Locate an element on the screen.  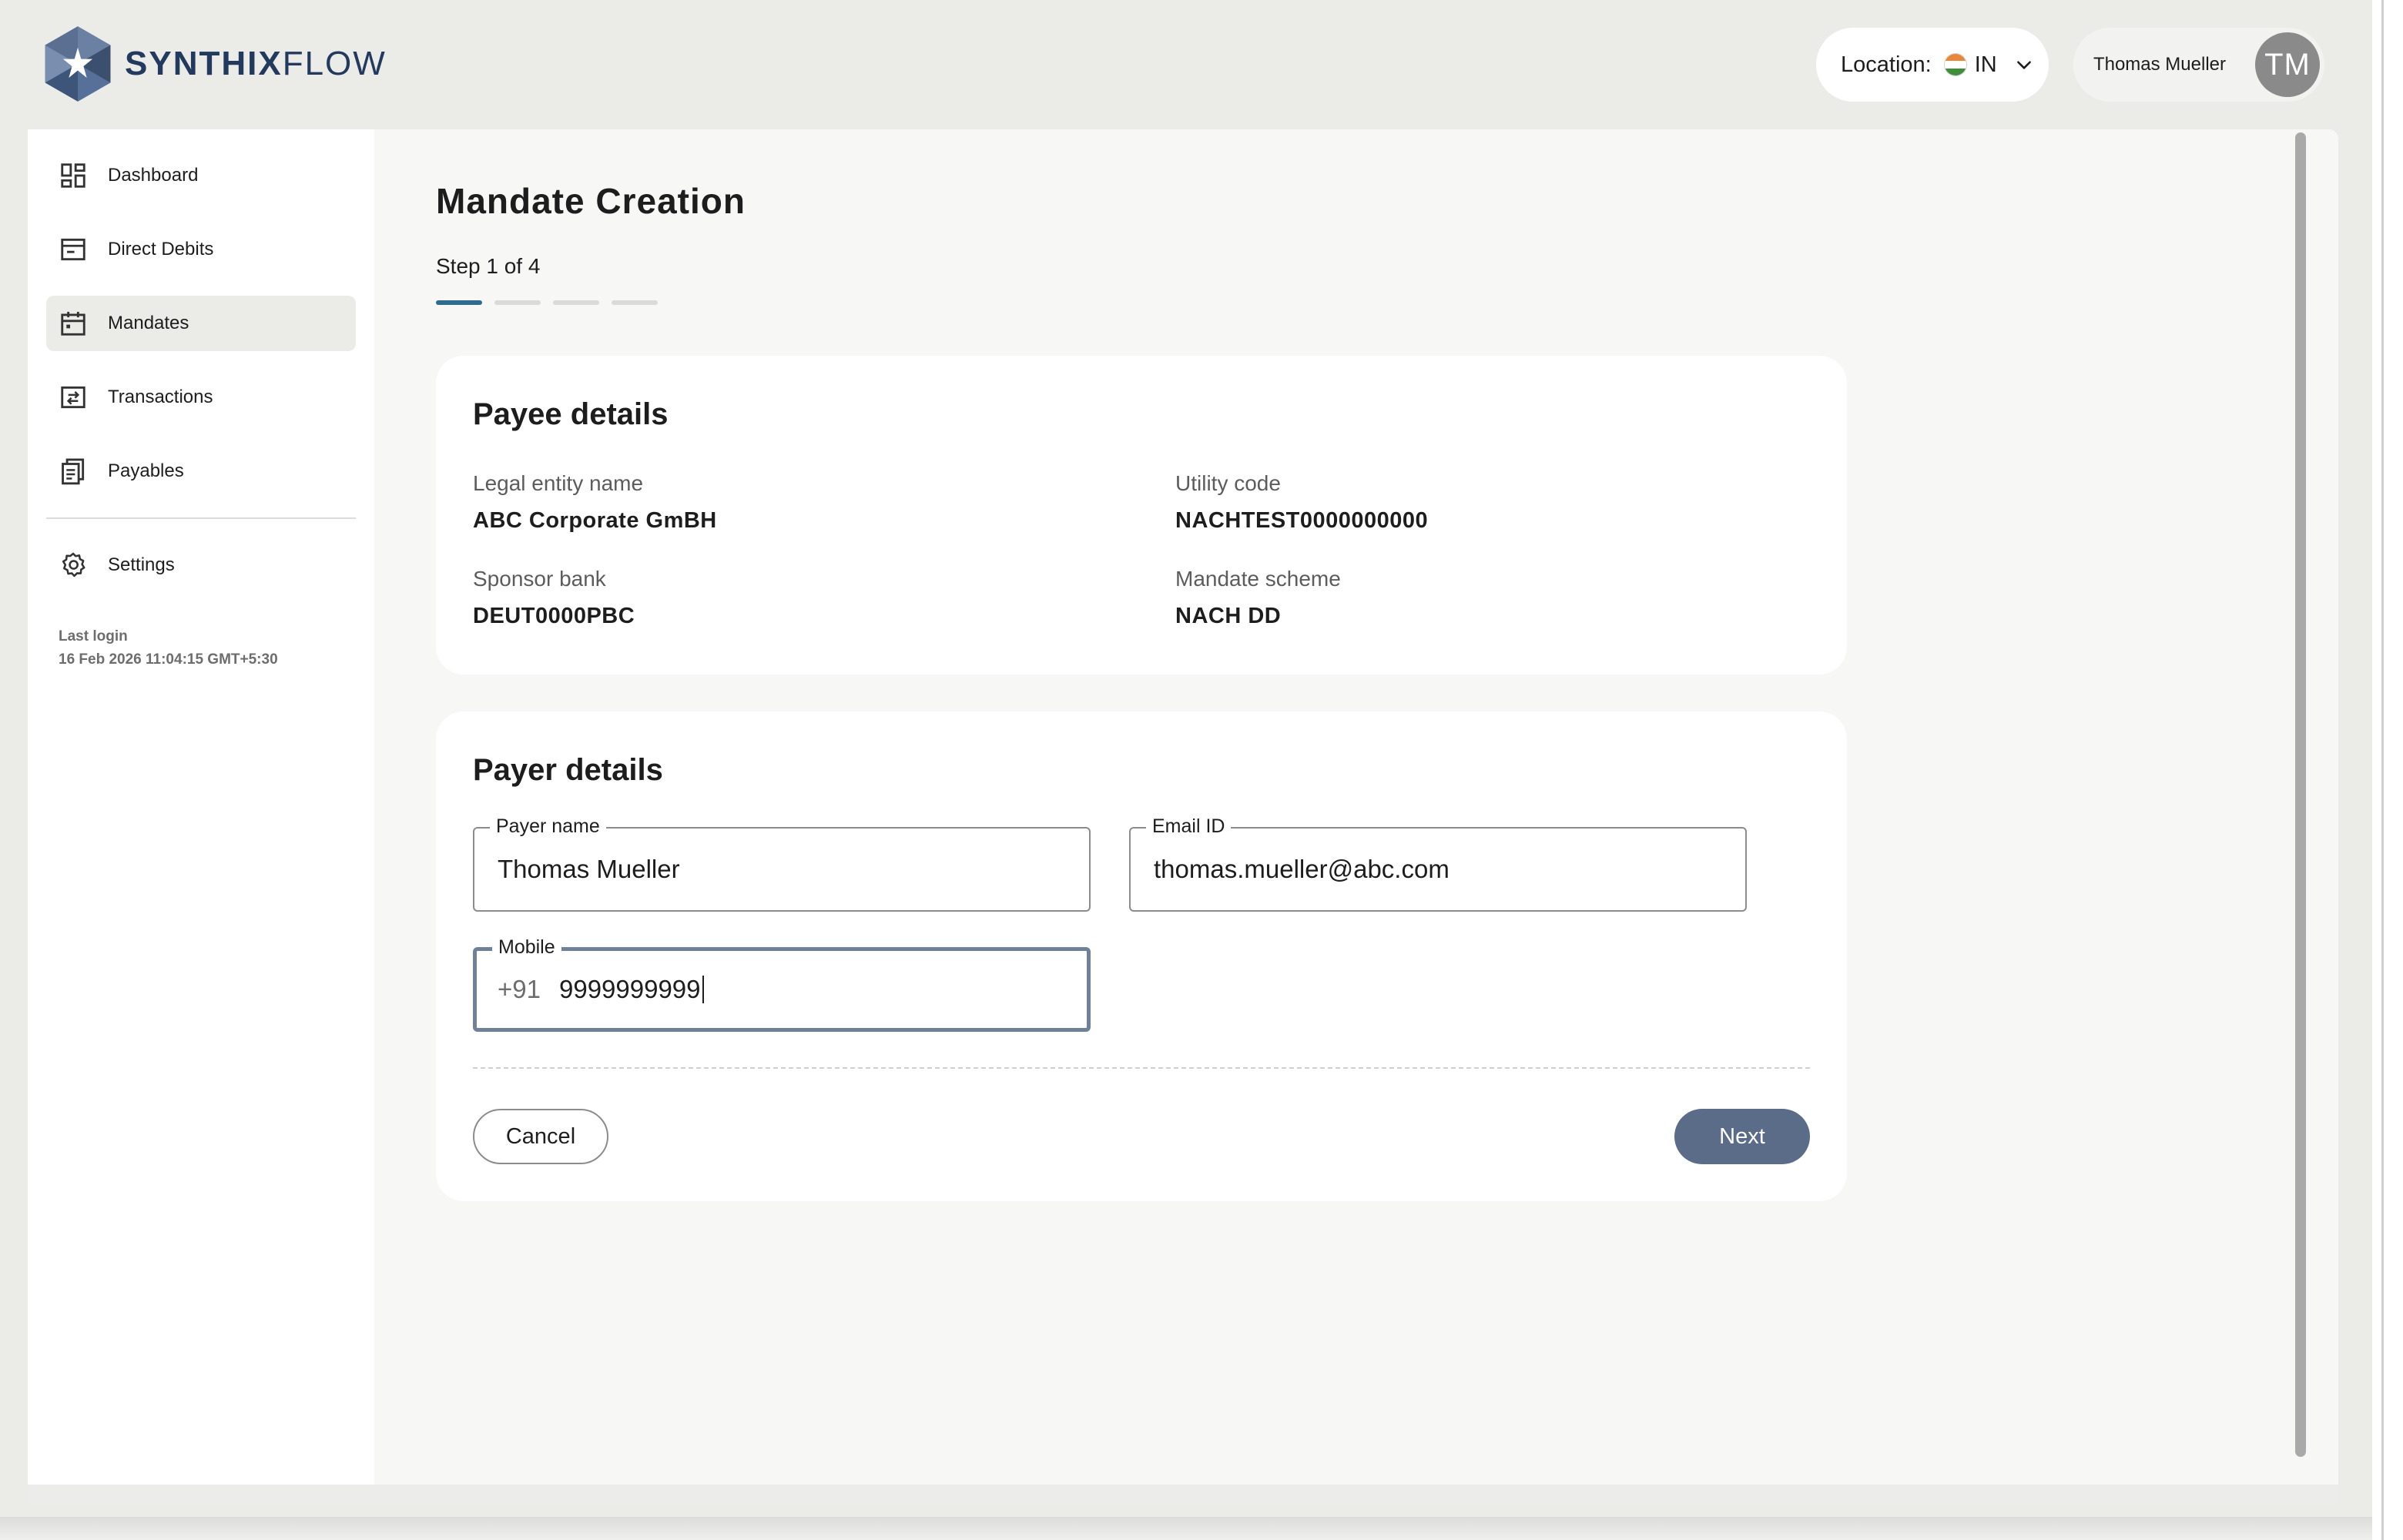
email-label: Email ID is located at coordinates (1189, 826).